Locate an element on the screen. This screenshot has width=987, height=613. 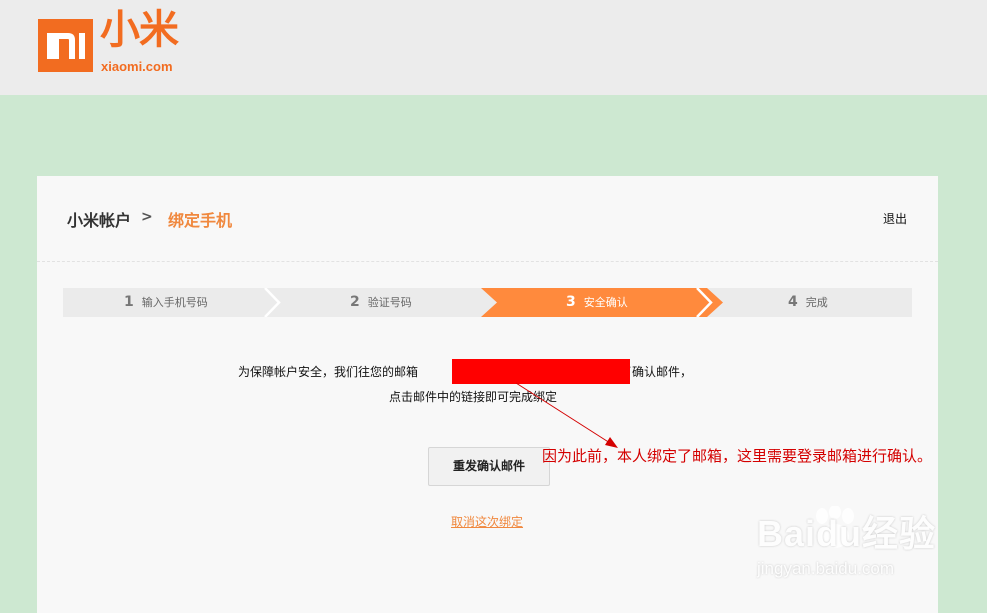
baidu-watermark: Baidu经验 jingyan.baidu.com is located at coordinates (846, 542).